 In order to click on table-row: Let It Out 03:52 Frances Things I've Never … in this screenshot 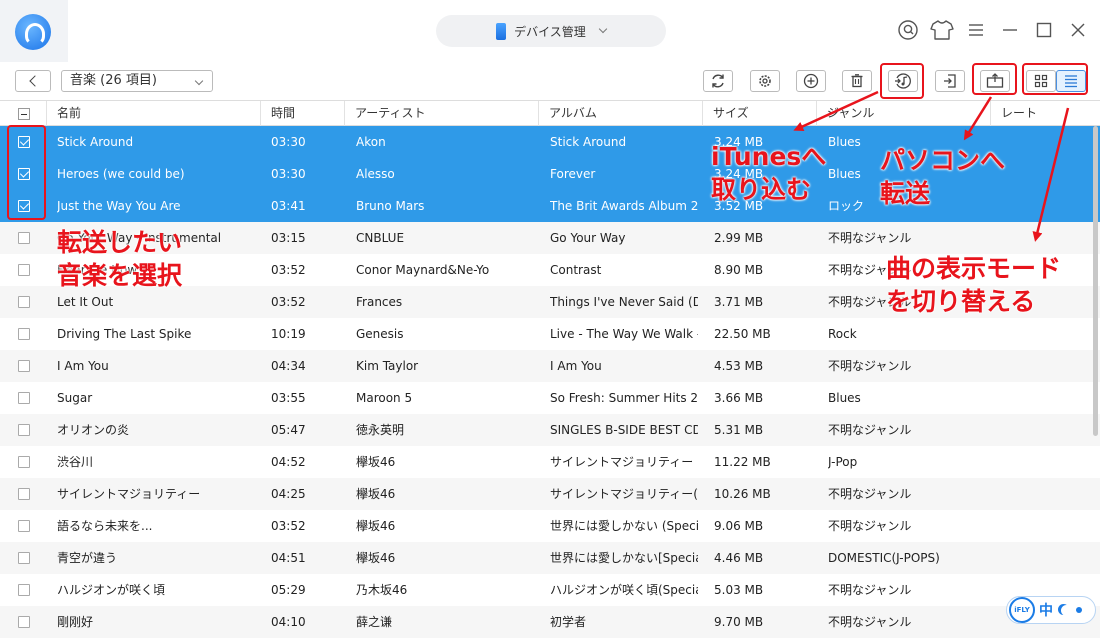, I will do `click(550, 302)`.